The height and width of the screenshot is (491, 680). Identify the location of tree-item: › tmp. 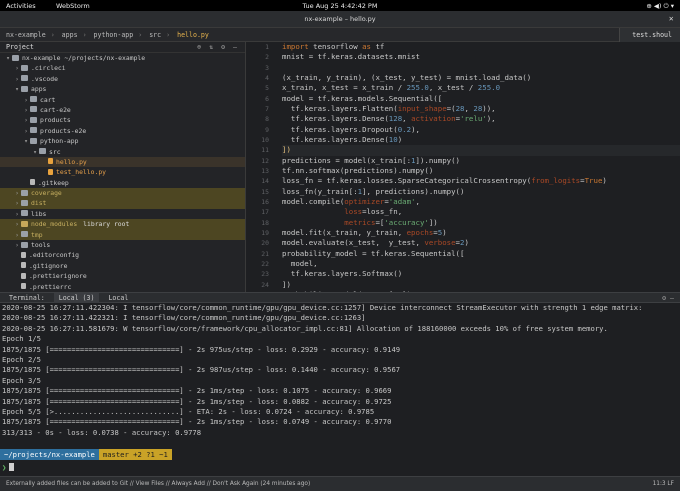
(122, 235).